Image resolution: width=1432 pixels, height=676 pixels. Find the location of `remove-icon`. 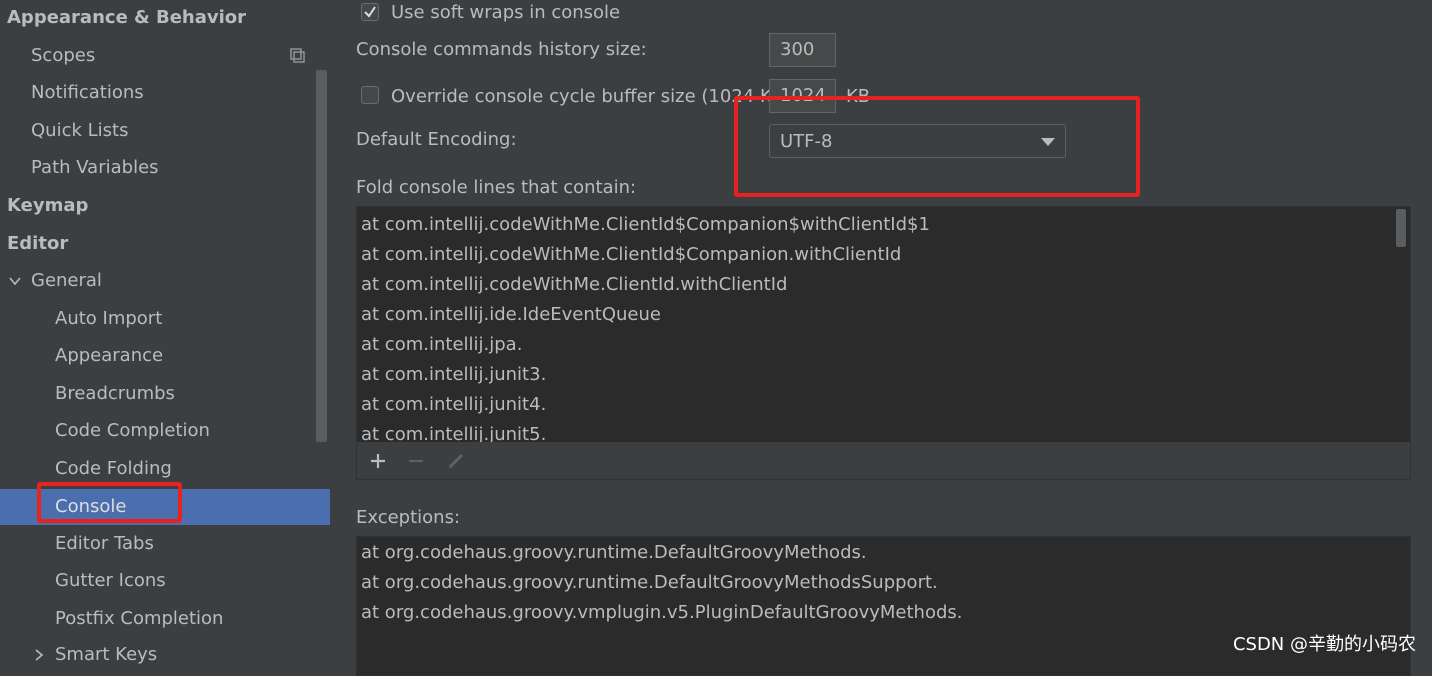

remove-icon is located at coordinates (416, 461).